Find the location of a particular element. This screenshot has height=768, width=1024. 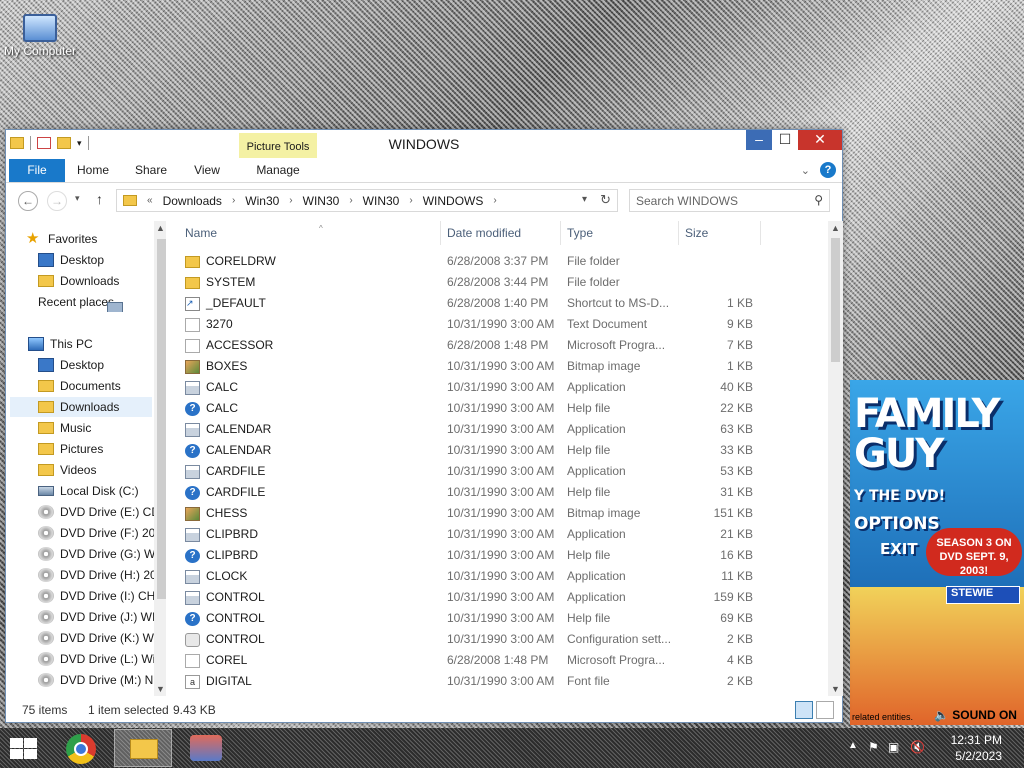

tab-share: Share is located at coordinates (151, 170).